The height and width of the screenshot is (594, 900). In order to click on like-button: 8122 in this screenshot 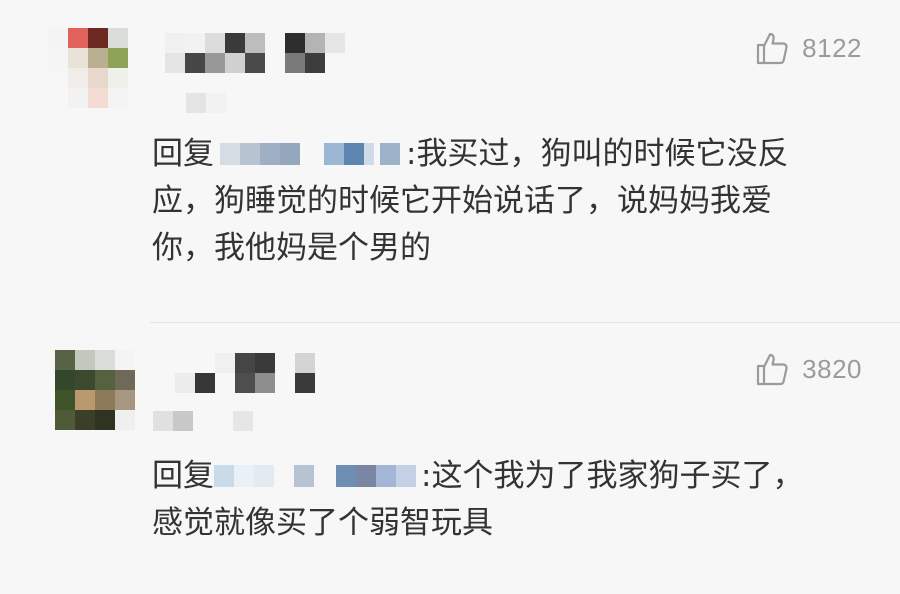, I will do `click(808, 48)`.